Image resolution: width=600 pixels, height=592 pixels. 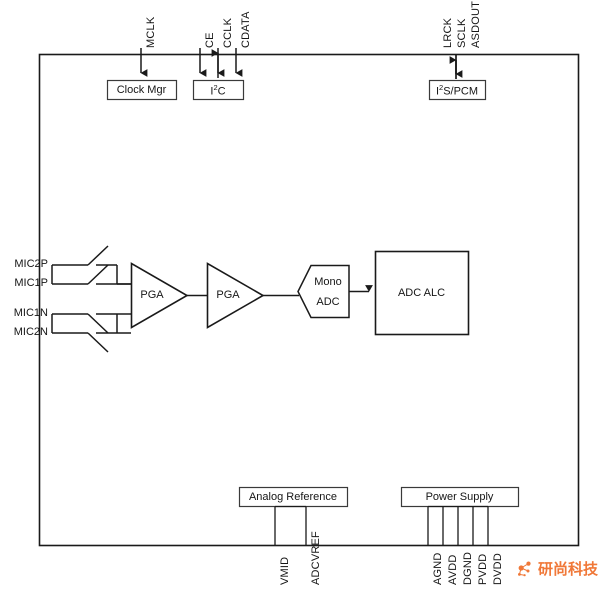 What do you see at coordinates (91, 299) in the screenshot?
I see `mic-input-network` at bounding box center [91, 299].